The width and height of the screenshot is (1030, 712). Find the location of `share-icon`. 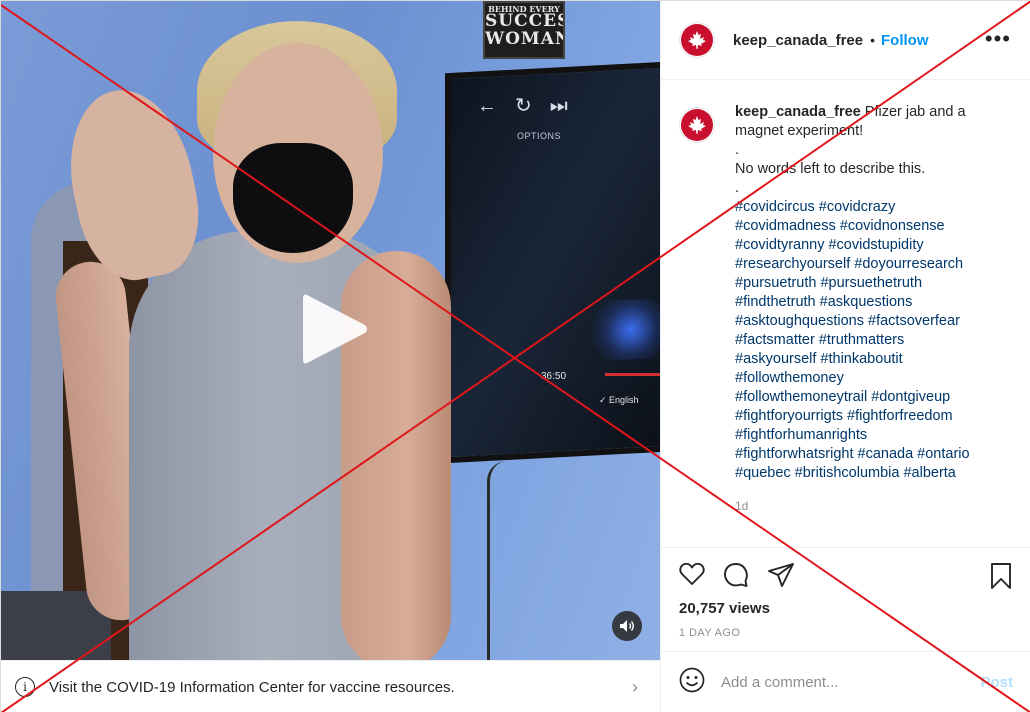

share-icon is located at coordinates (781, 575).